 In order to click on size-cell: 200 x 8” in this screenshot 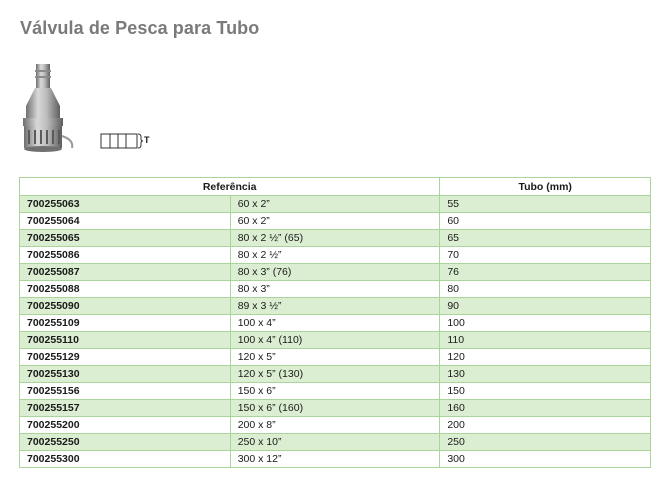, I will do `click(335, 425)`.